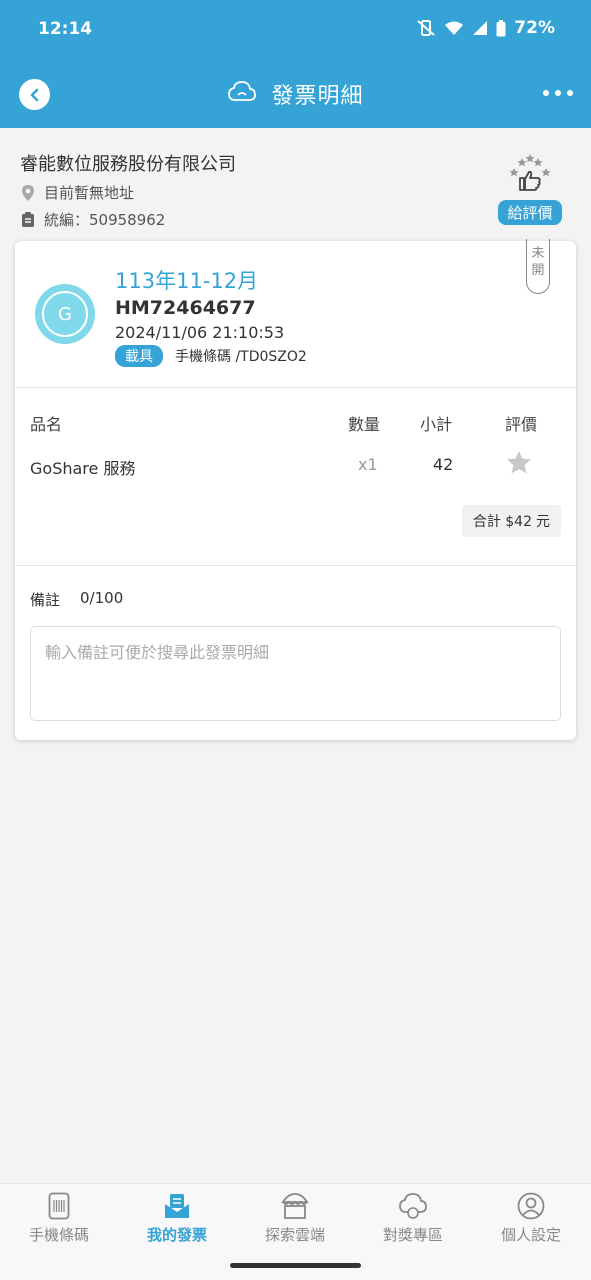 Image resolution: width=591 pixels, height=1280 pixels. Describe the element at coordinates (511, 521) in the screenshot. I see `total-amount: 合計 $42 元` at that location.